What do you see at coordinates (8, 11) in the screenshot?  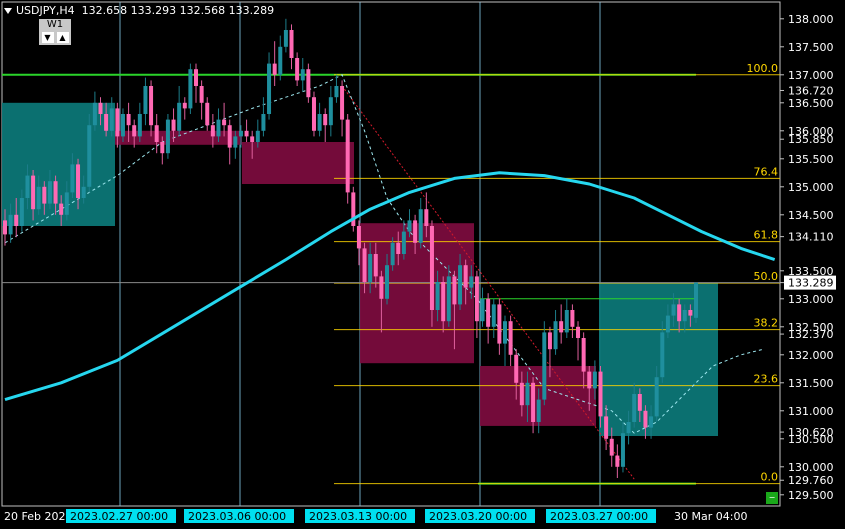 I see `dropdown-triangle-icon` at bounding box center [8, 11].